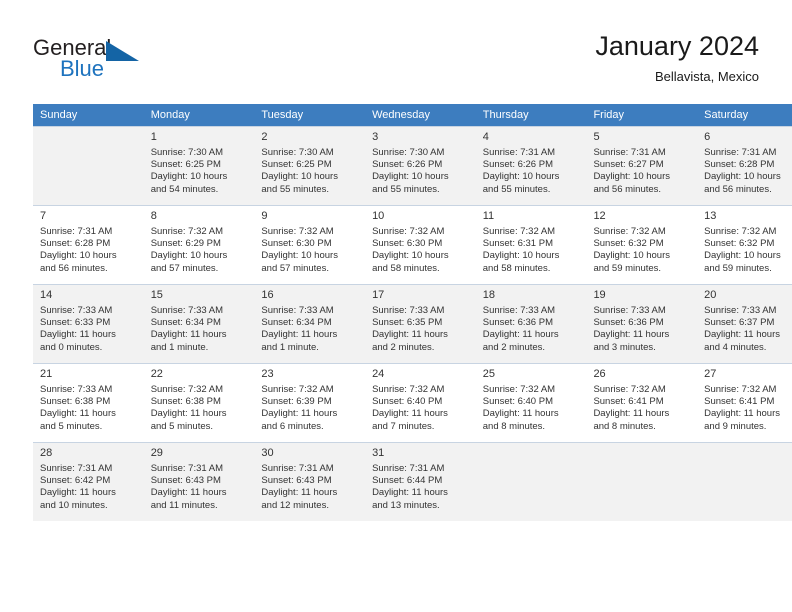 This screenshot has width=792, height=612. Describe the element at coordinates (707, 137) in the screenshot. I see `day-number: 6` at that location.